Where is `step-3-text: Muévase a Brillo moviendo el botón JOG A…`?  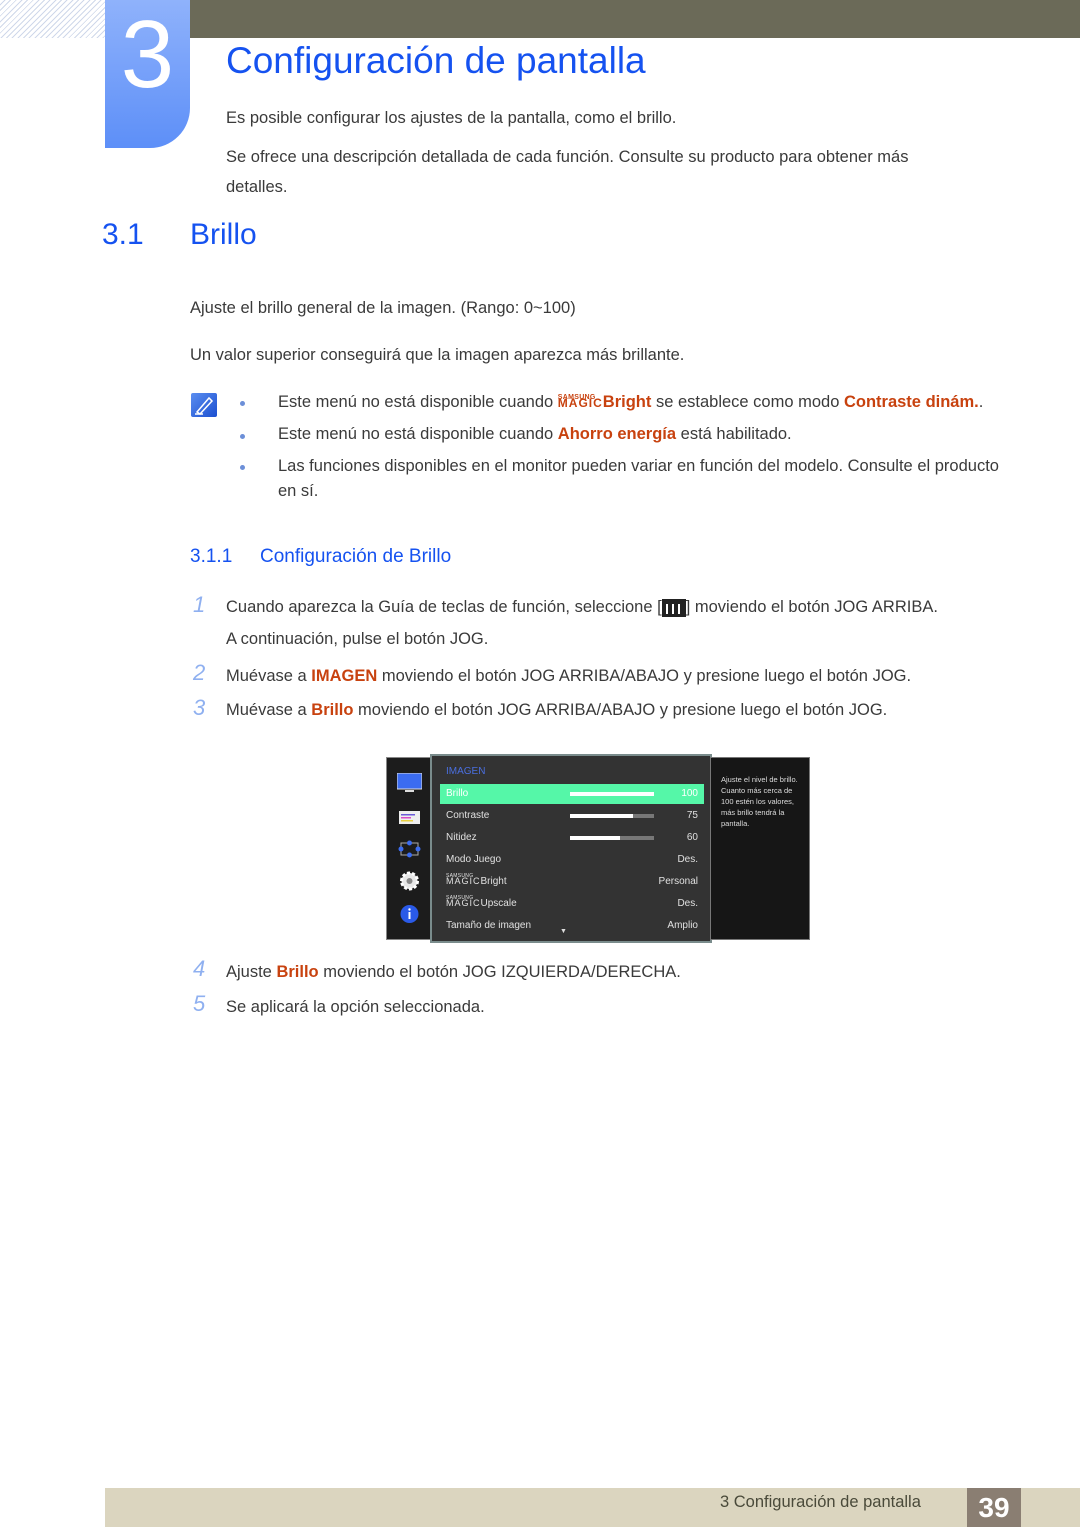 step-3-text: Muévase a Brillo moviendo el botón JOG A… is located at coordinates (557, 710).